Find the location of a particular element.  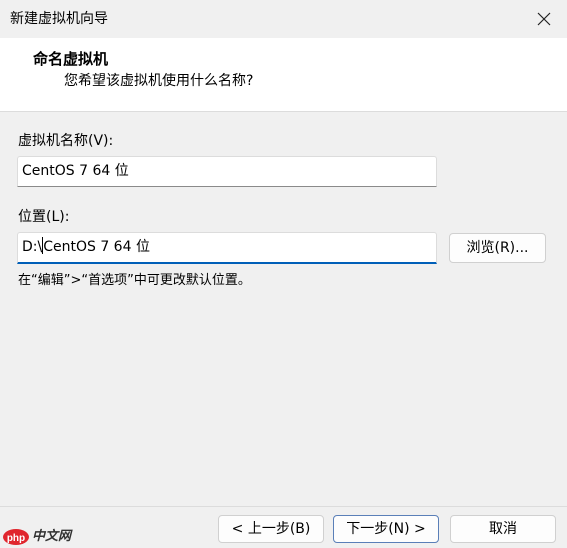

back-button: < 上一步(B) is located at coordinates (271, 529).